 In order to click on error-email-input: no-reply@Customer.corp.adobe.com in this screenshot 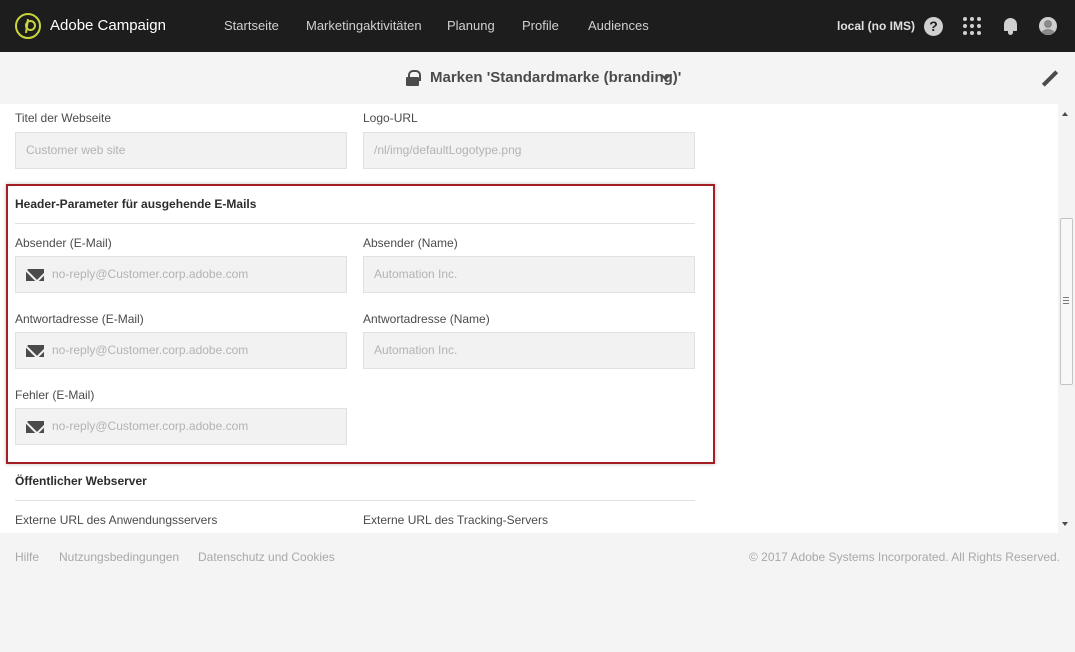, I will do `click(181, 426)`.